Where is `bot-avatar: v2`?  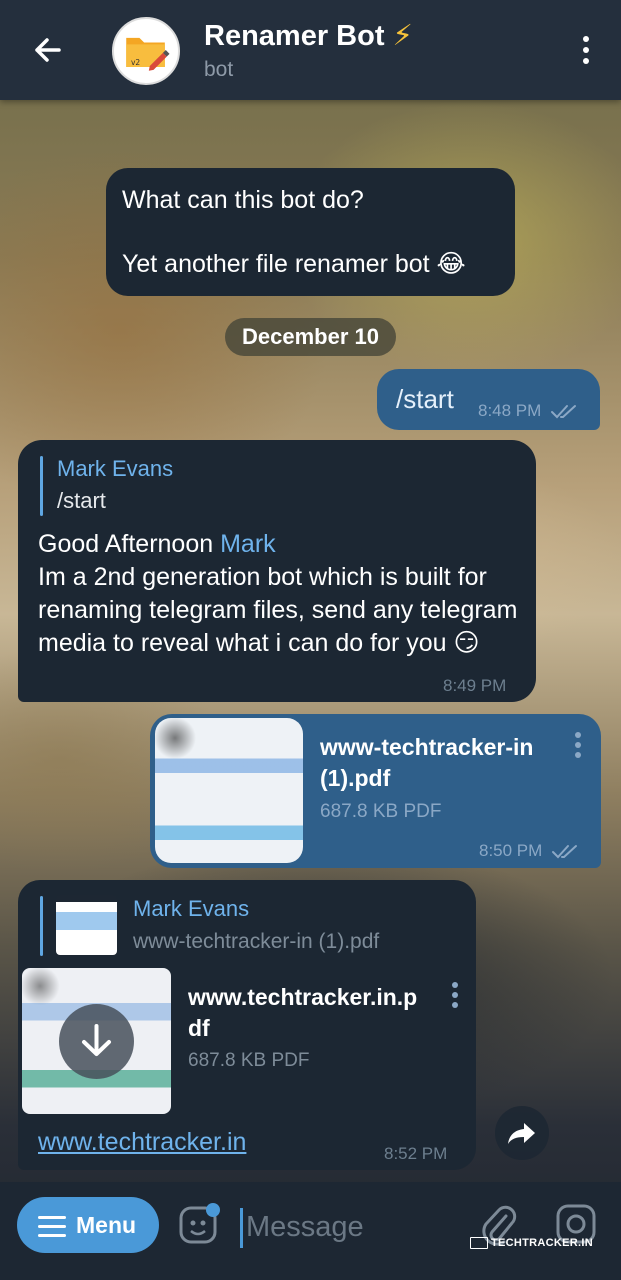
bot-avatar: v2 is located at coordinates (146, 51).